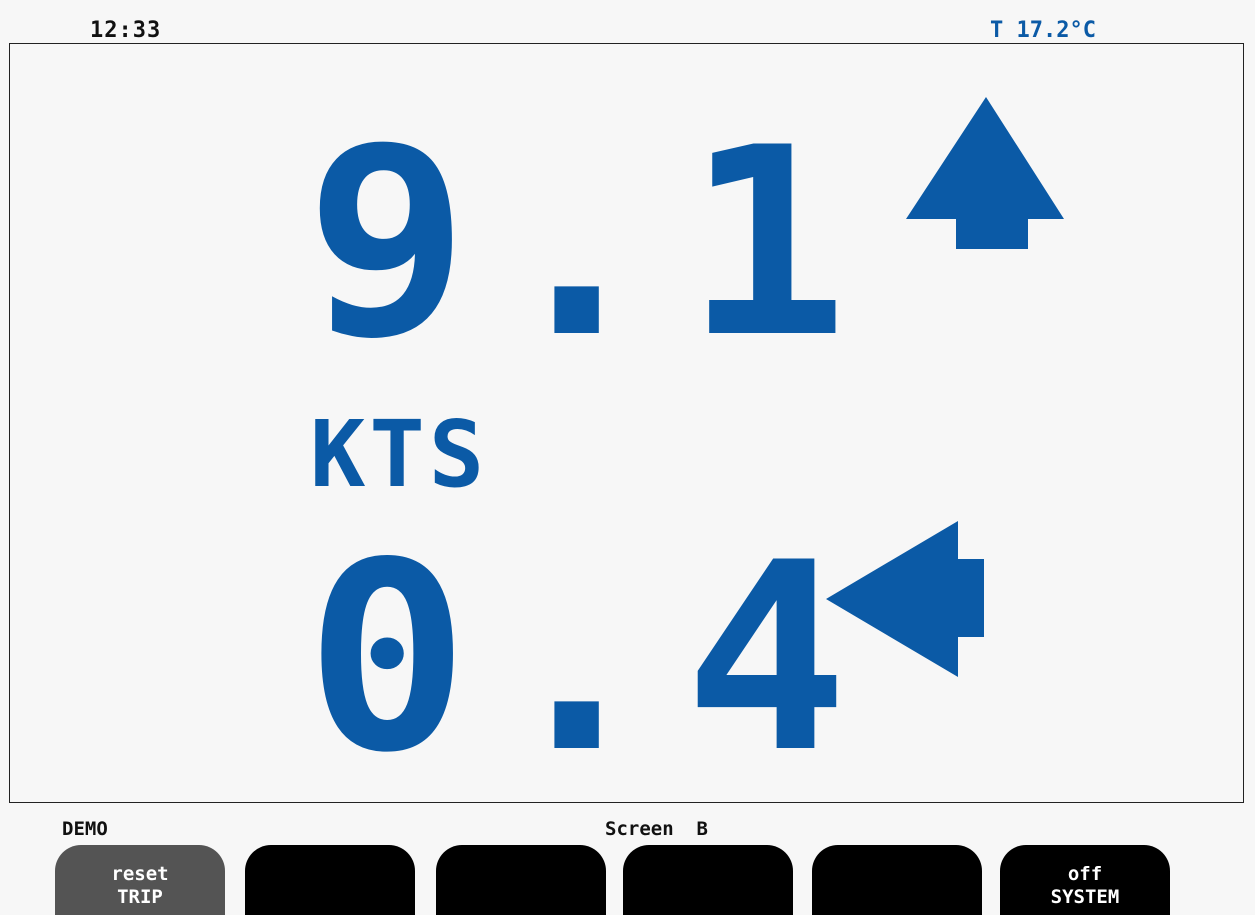 Image resolution: width=1255 pixels, height=915 pixels. Describe the element at coordinates (897, 880) in the screenshot. I see `softkey-5-button` at that location.